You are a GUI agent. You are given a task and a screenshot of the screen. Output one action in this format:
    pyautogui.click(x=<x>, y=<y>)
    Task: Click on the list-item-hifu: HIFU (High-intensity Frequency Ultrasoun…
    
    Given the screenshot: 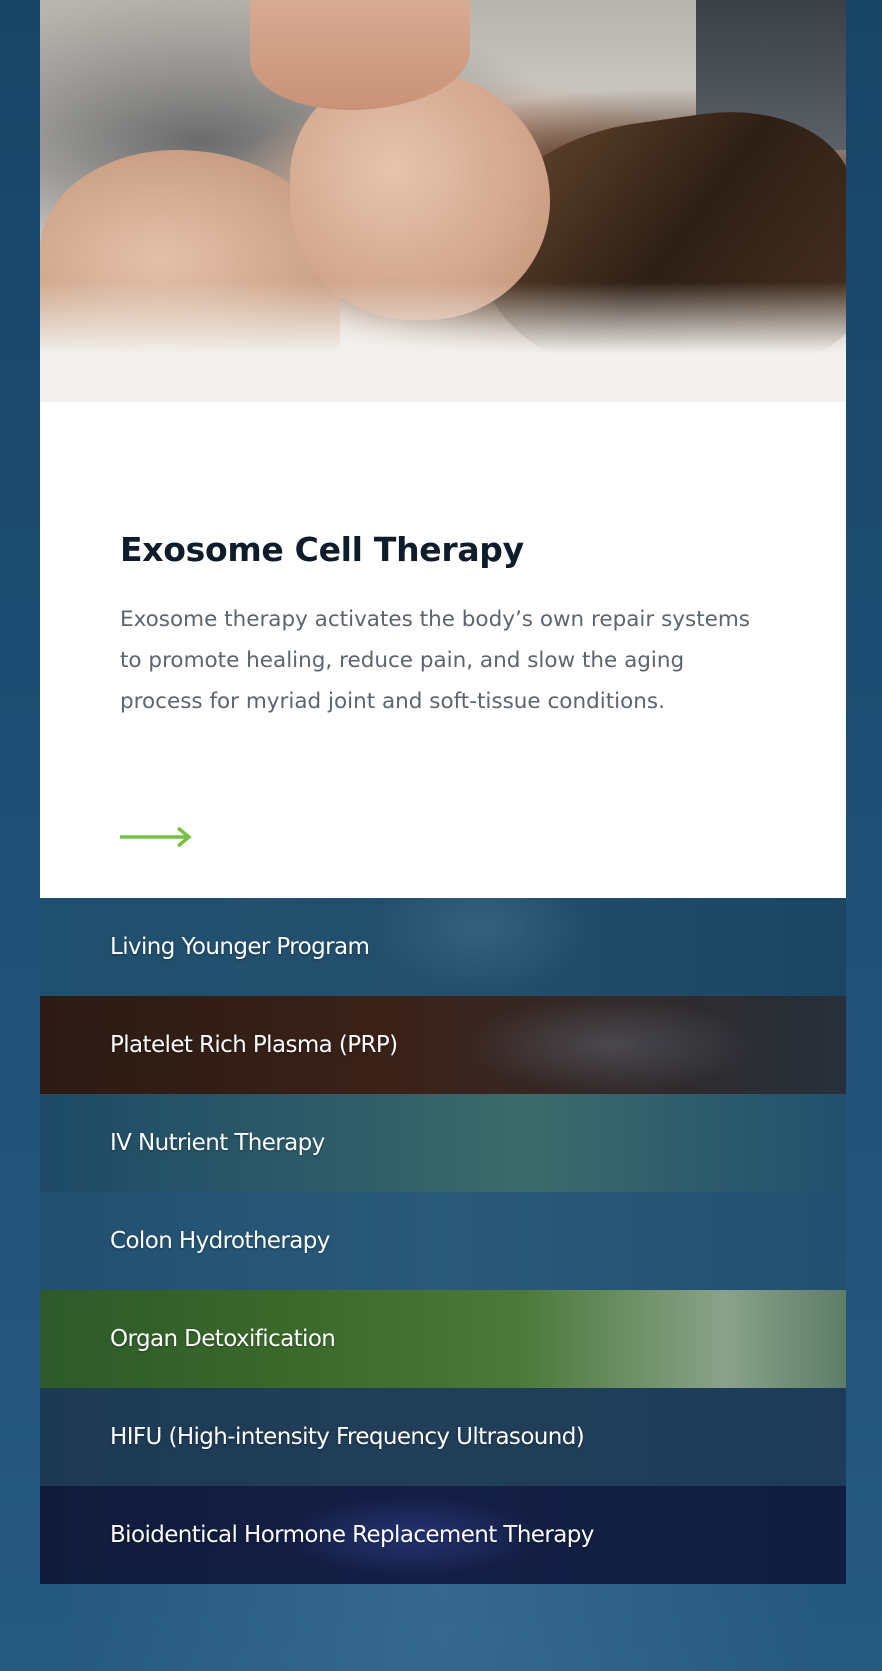 What is the action you would take?
    pyautogui.click(x=443, y=1437)
    